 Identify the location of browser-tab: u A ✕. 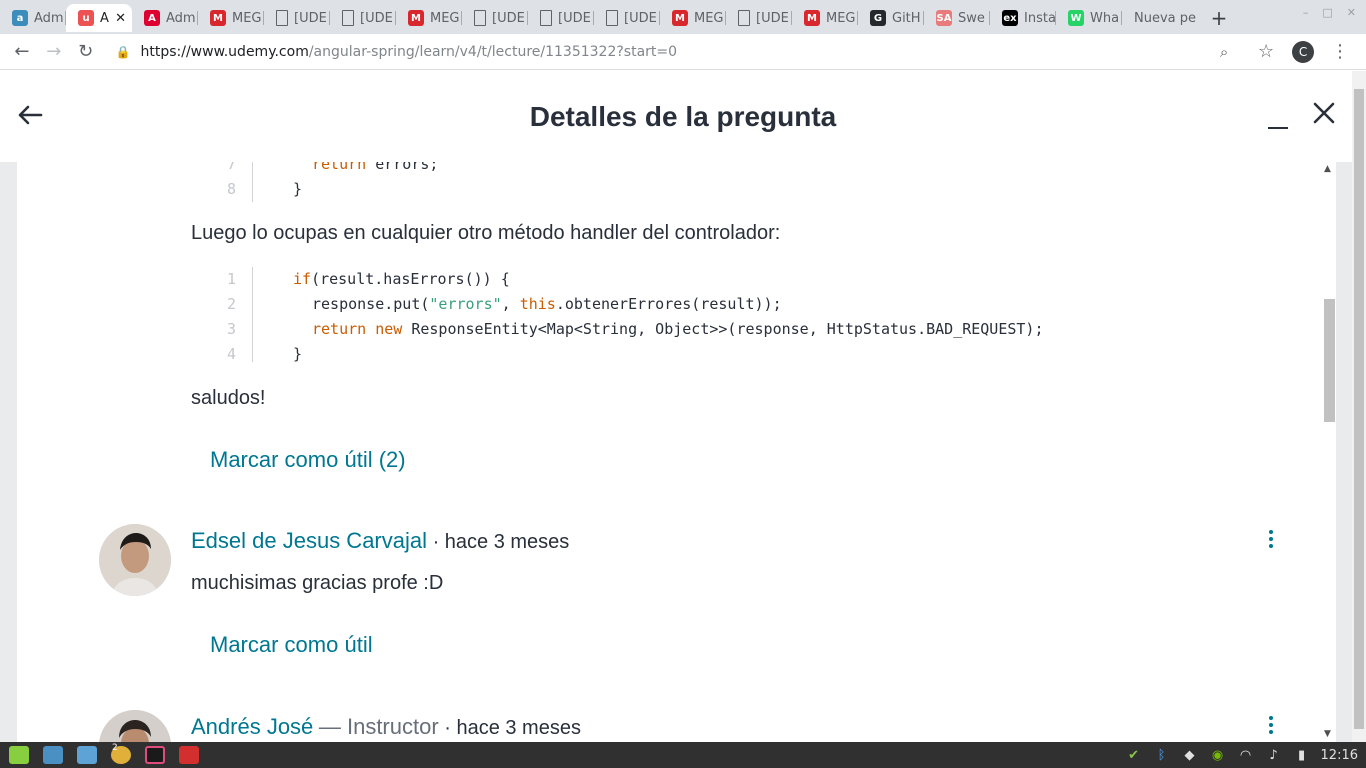
(99, 18).